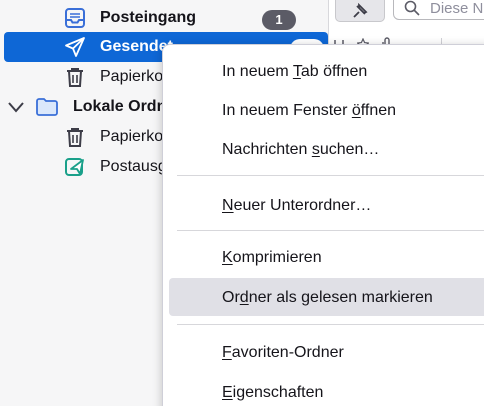  What do you see at coordinates (326, 257) in the screenshot?
I see `menu-item-compact: Komprimieren` at bounding box center [326, 257].